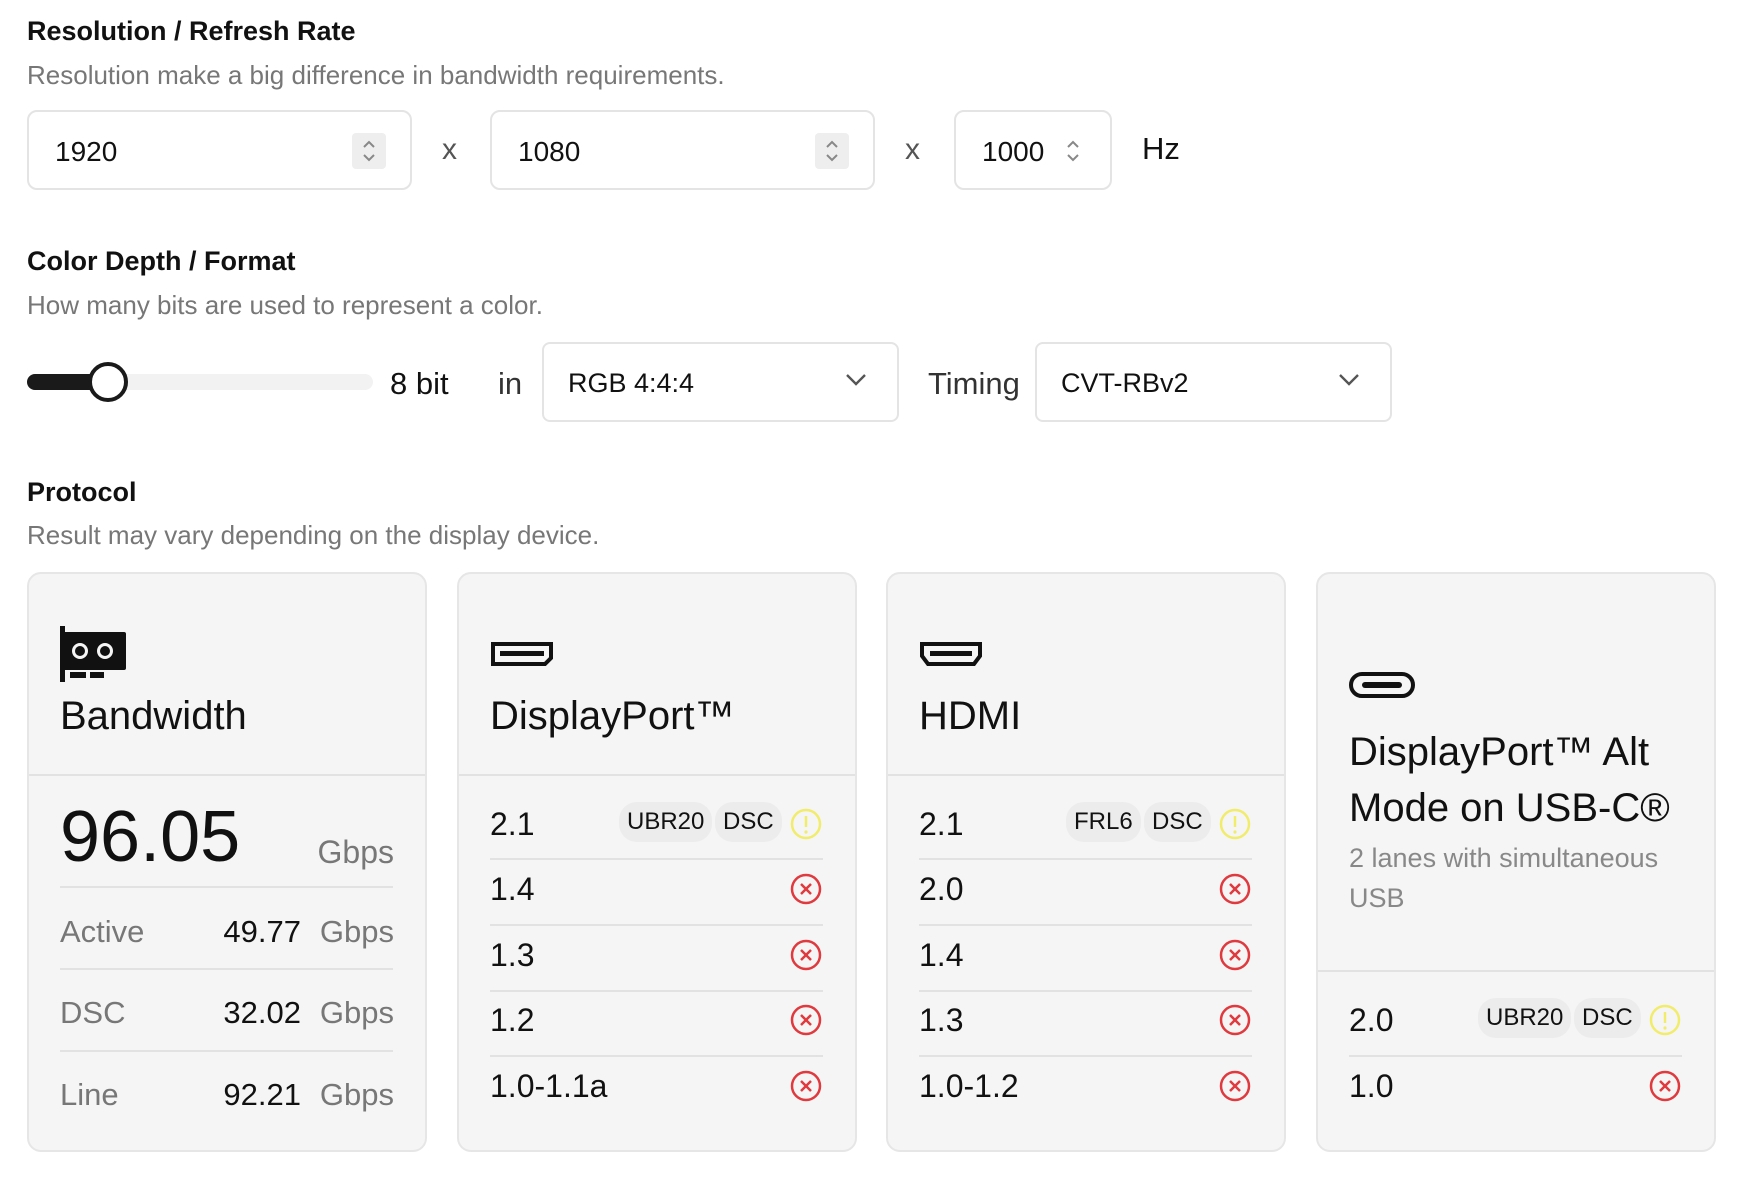 This screenshot has height=1180, width=1758. I want to click on resolution-title: Resolution / Refresh Rate, so click(191, 31).